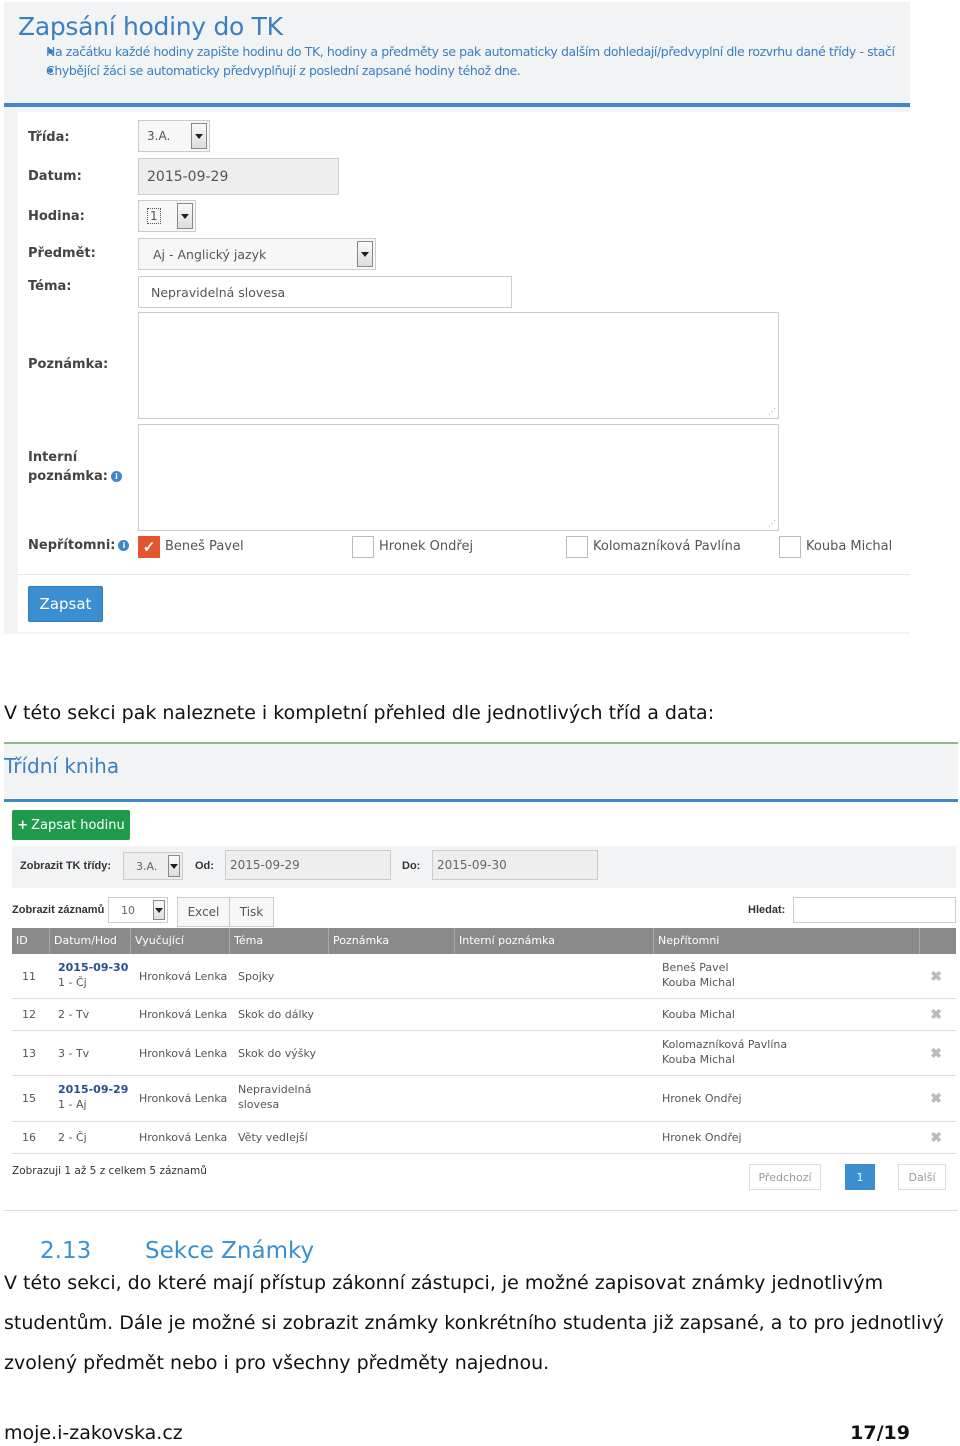 This screenshot has height=1446, width=960. I want to click on class-select: 3.A., so click(174, 136).